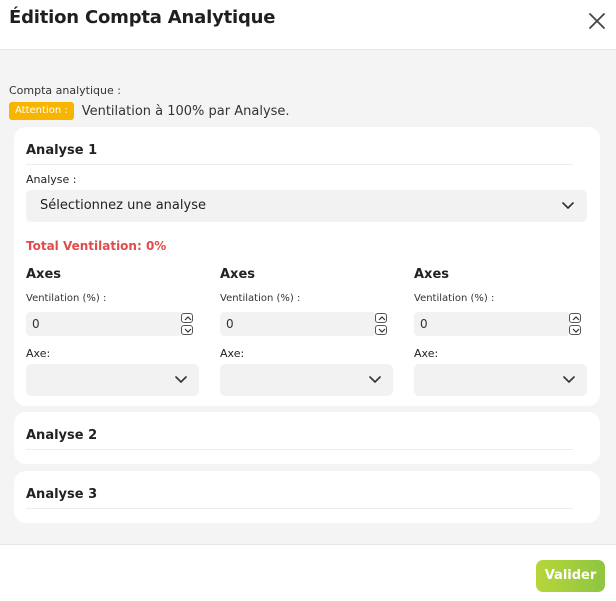  I want to click on analyse-title: Analyse 3, so click(62, 494).